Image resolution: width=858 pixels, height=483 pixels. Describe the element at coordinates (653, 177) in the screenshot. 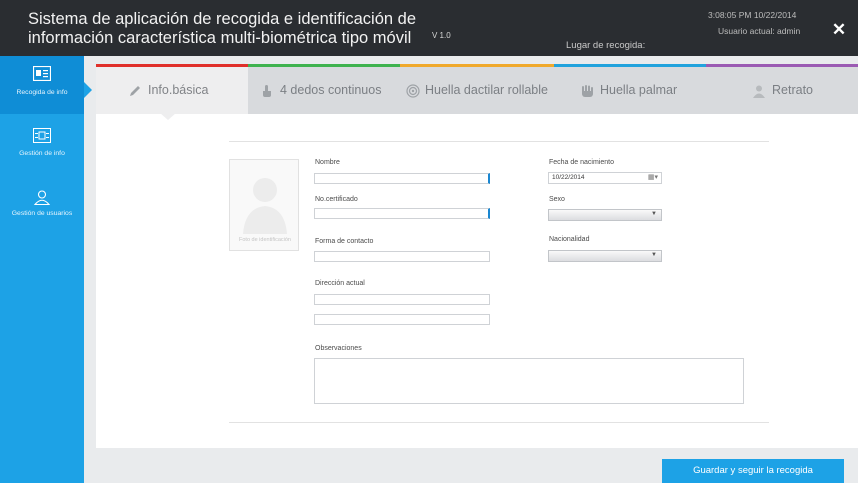

I see `calendar-icon: ▦▾` at that location.